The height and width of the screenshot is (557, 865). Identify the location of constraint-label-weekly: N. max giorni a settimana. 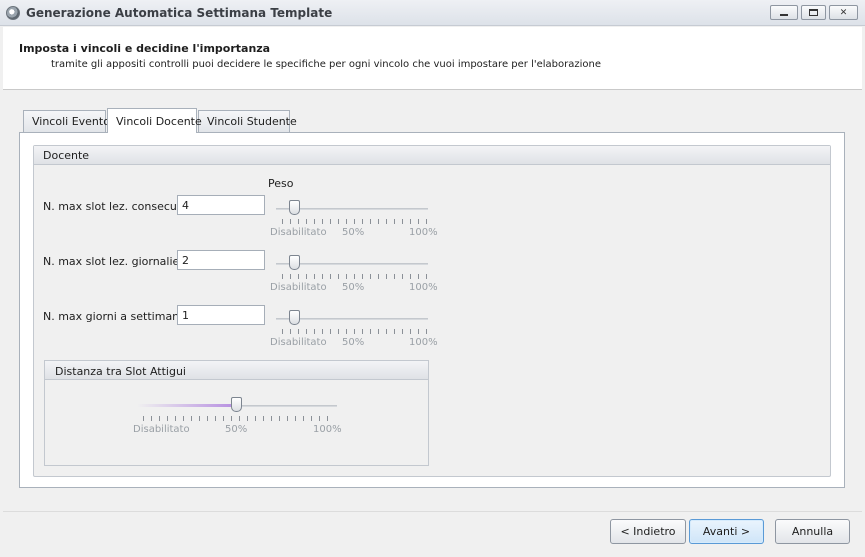
(114, 316).